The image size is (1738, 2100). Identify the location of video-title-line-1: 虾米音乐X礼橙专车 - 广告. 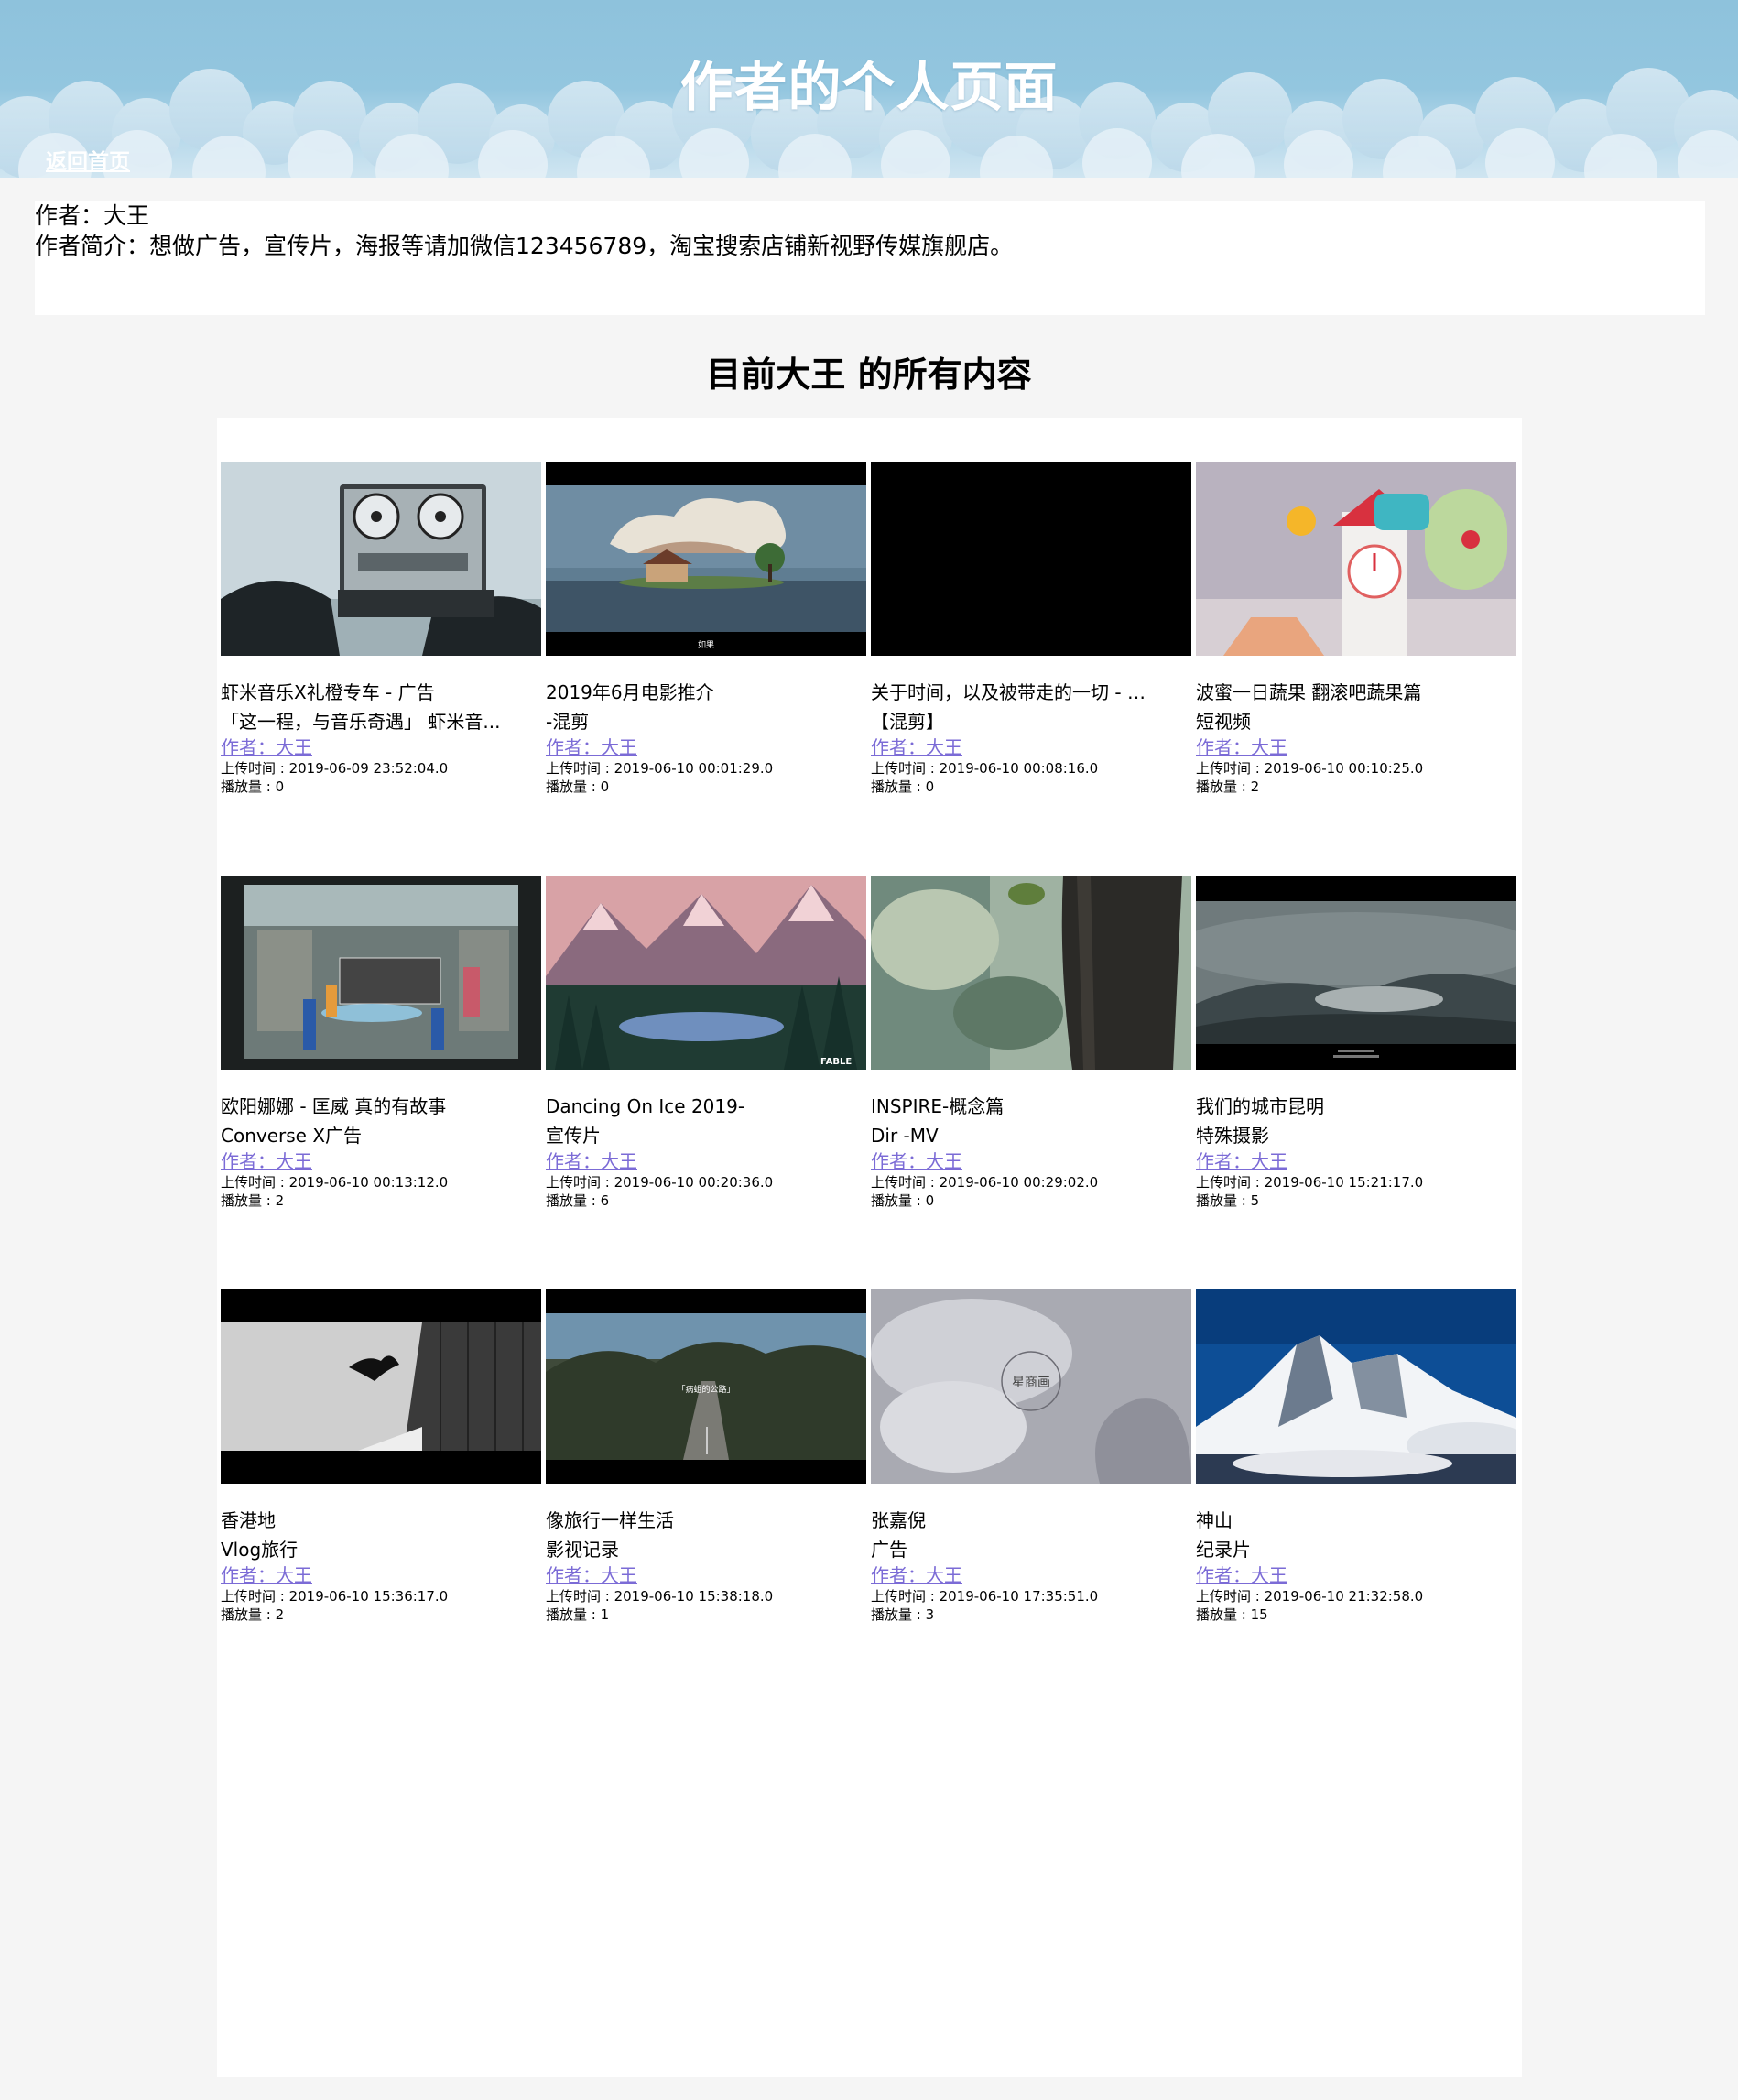
(363, 693).